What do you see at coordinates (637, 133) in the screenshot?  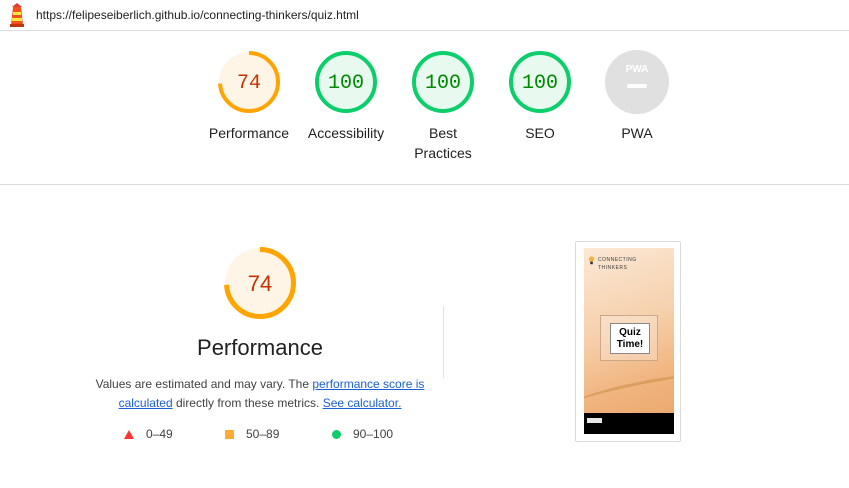 I see `gauge-pwa-label: PWA` at bounding box center [637, 133].